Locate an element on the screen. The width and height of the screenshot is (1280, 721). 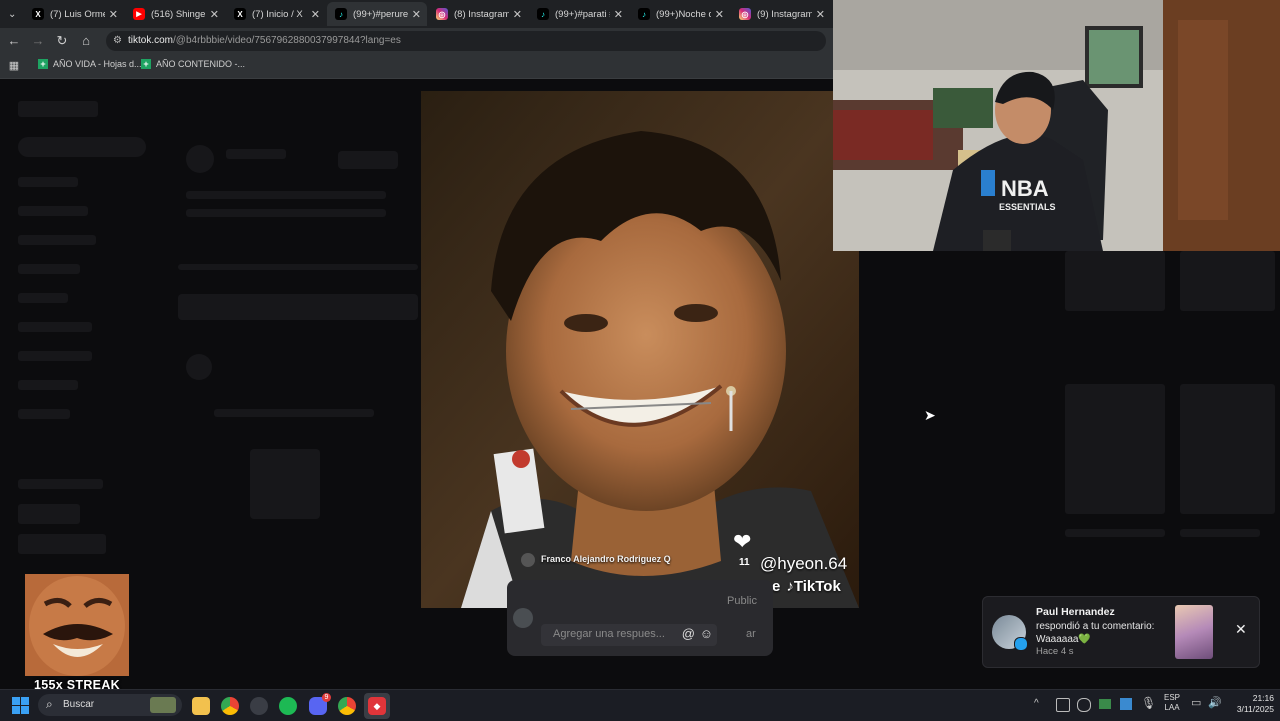
webcam-scene: NBA ESSENTIALS is located at coordinates (1056, 125).